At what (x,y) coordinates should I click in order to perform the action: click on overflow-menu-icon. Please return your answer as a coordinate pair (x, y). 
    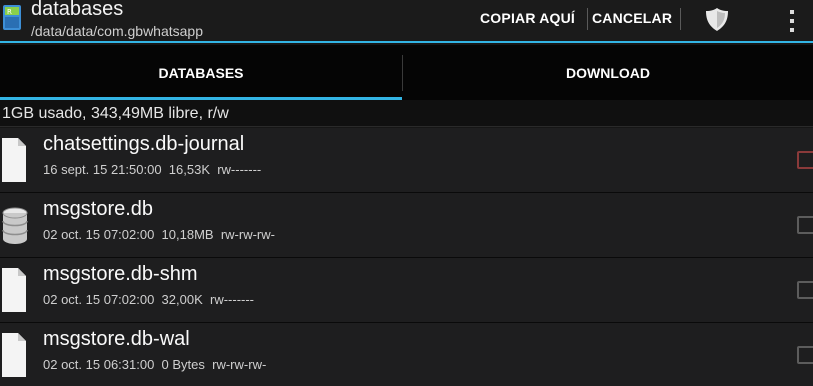
    Looking at the image, I should click on (792, 22).